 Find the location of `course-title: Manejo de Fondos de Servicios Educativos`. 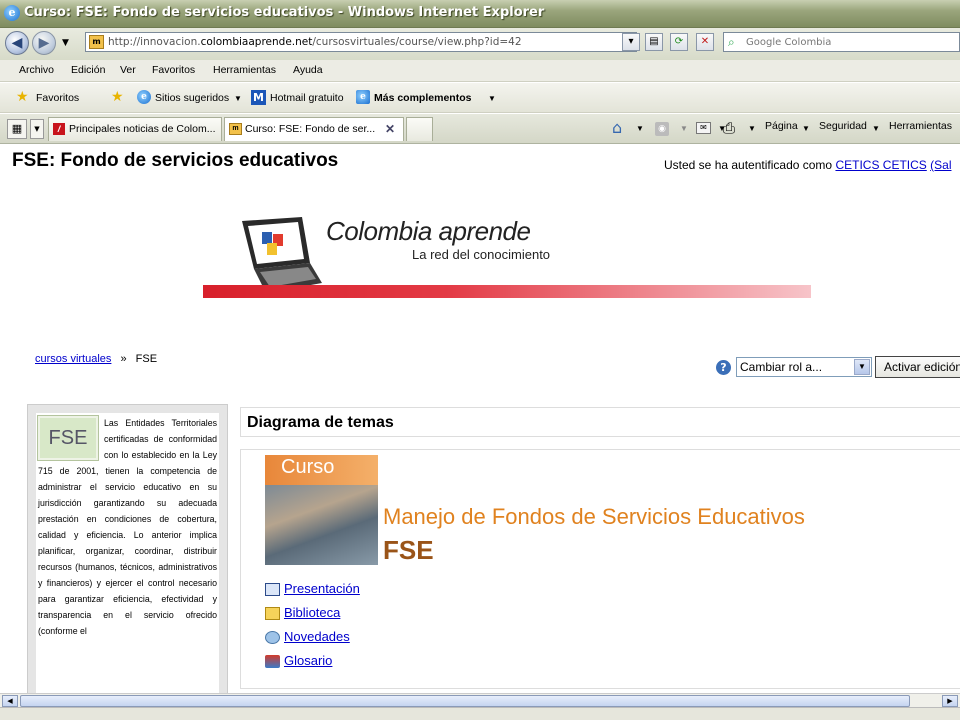

course-title: Manejo de Fondos de Servicios Educativos is located at coordinates (594, 516).